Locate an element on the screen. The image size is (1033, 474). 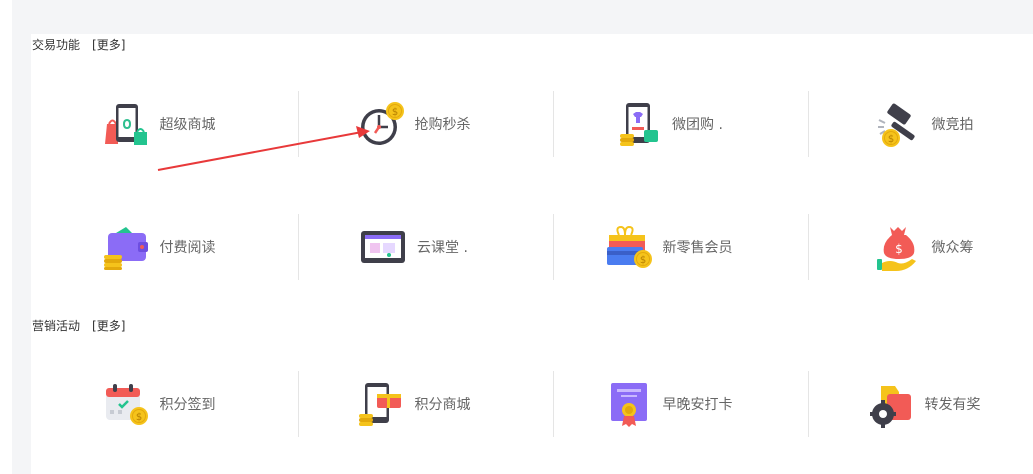
tile-auction: $ 微竞拍 is located at coordinates (914, 124).